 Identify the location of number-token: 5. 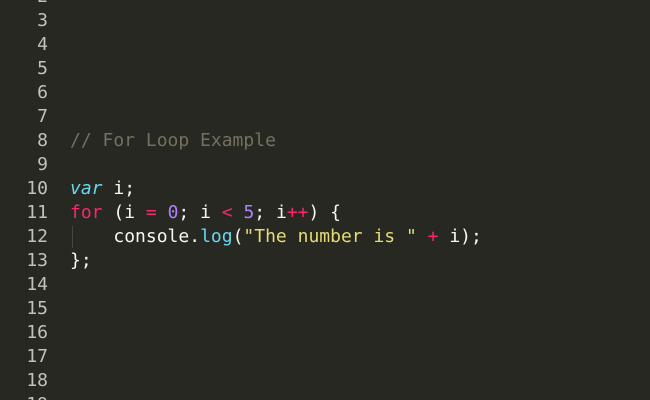
(249, 212).